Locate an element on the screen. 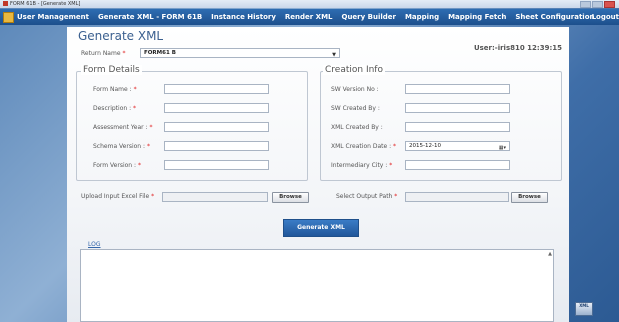 This screenshot has height=322, width=619. form-name-input is located at coordinates (216, 89).